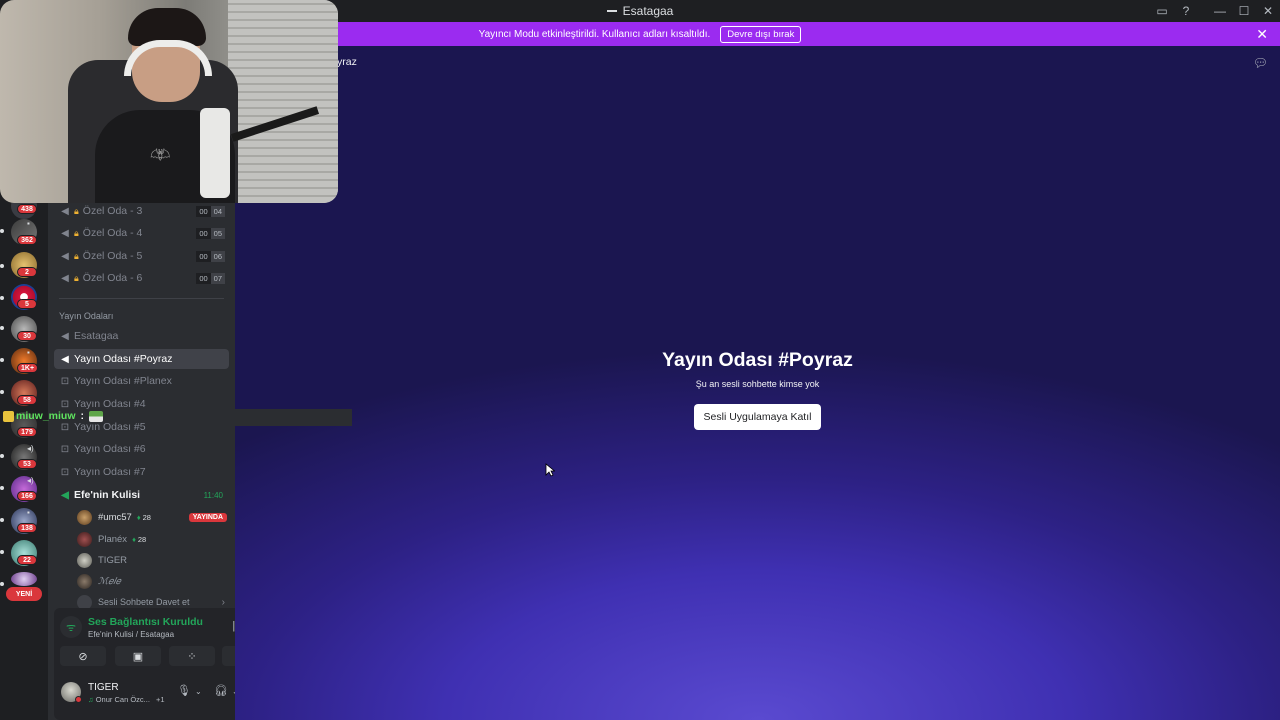 The image size is (1280, 720). I want to click on username: TIGER, so click(103, 687).